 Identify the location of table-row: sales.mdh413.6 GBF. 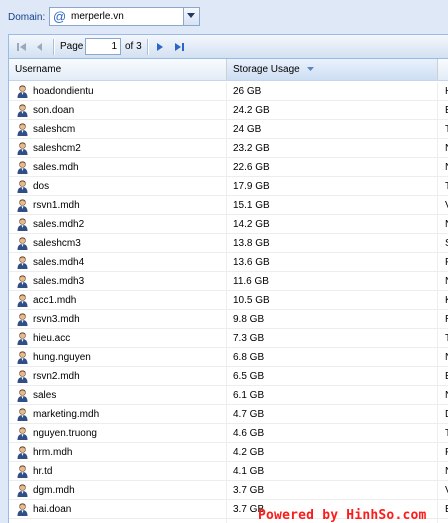
(228, 262).